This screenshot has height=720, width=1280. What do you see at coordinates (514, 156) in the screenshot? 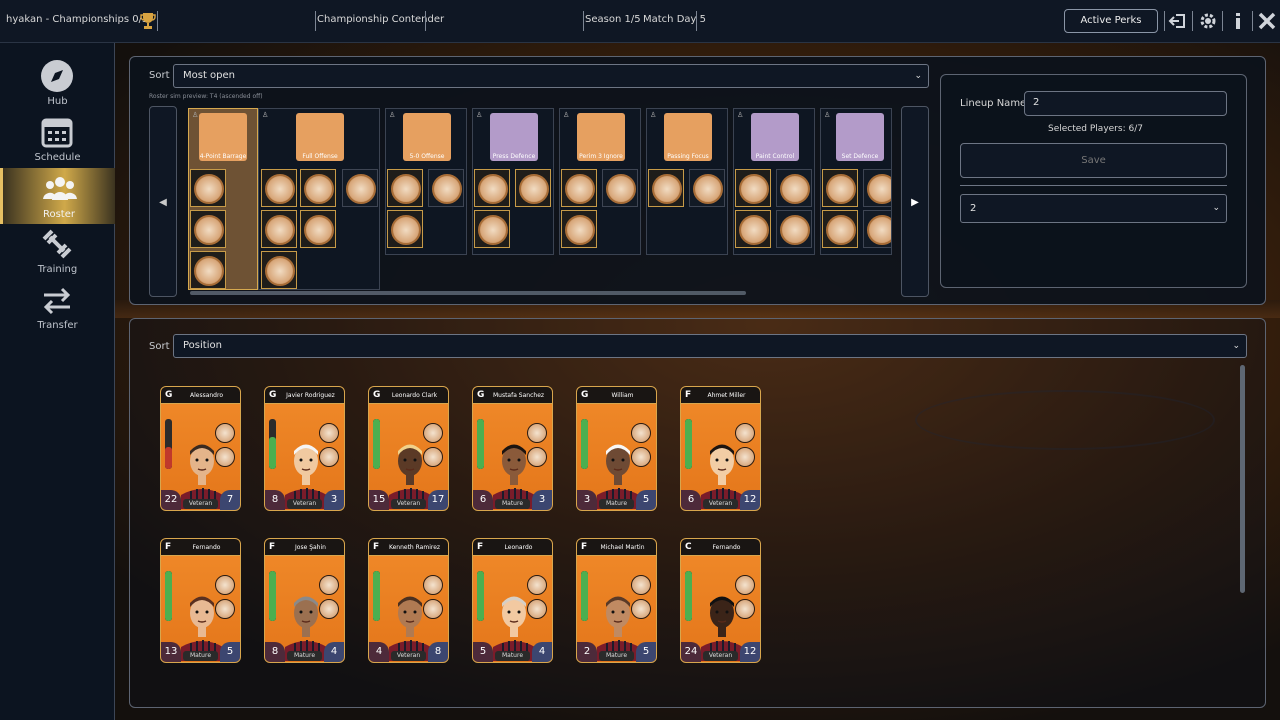
I see `play-card-label: Press Defence` at bounding box center [514, 156].